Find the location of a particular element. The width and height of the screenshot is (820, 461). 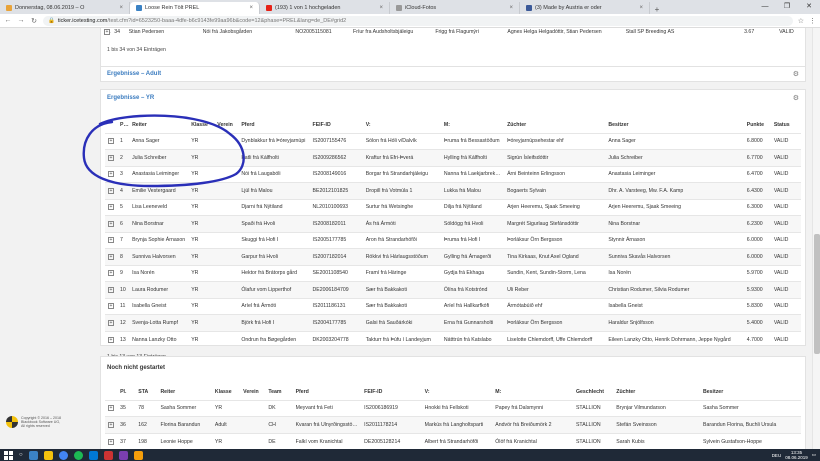

browser-tab: (3) Made by Austria er oder × is located at coordinates (585, 8).